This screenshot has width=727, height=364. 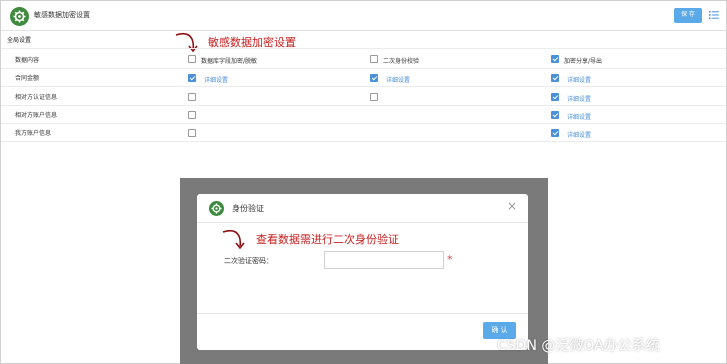 What do you see at coordinates (33, 133) in the screenshot?
I see `row-label: 我方账户信息` at bounding box center [33, 133].